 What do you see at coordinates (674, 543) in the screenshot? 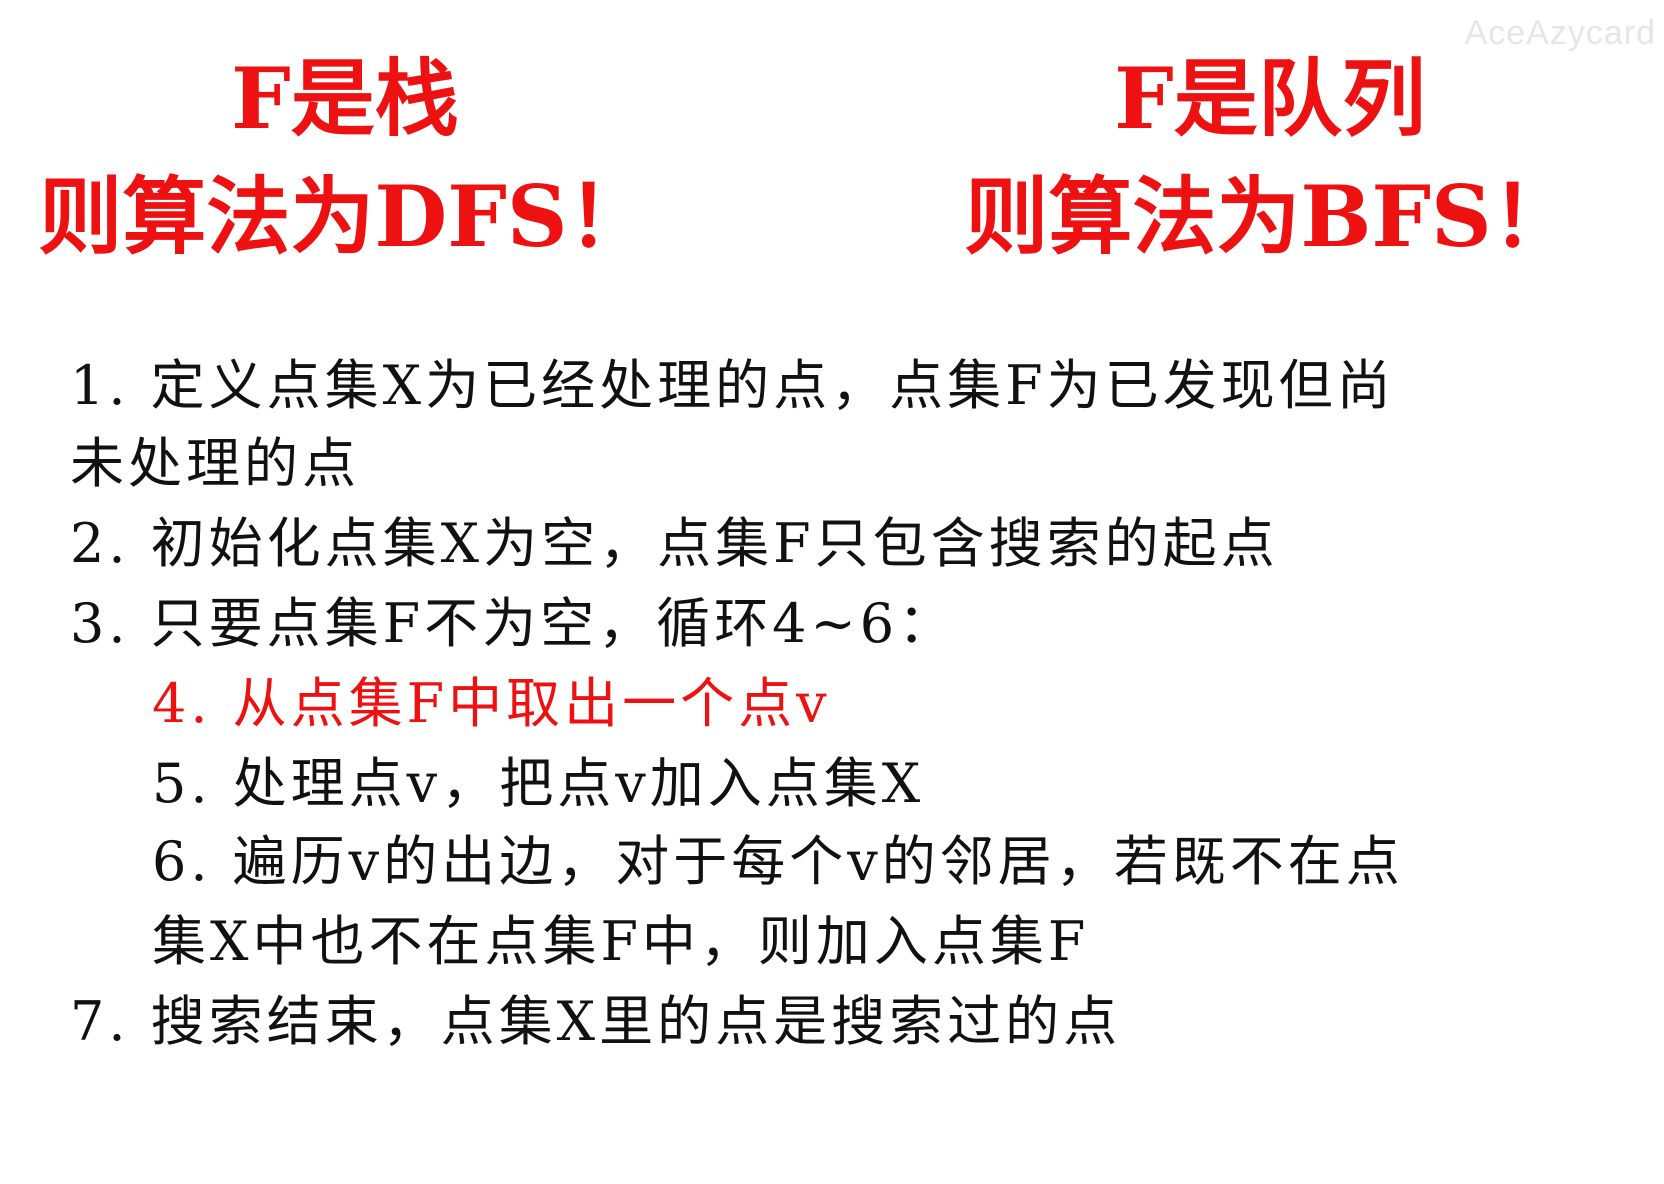
I see `step-2: 2. 初始化点集X为空，点集F只包含搜索的起点` at bounding box center [674, 543].